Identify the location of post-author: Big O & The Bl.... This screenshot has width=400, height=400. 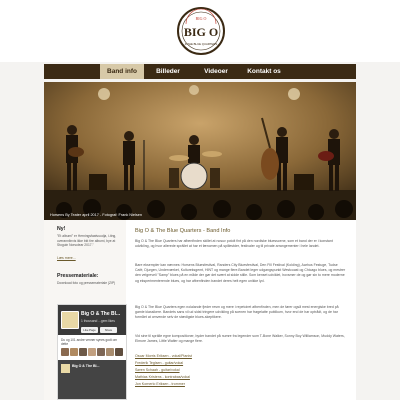
(86, 366).